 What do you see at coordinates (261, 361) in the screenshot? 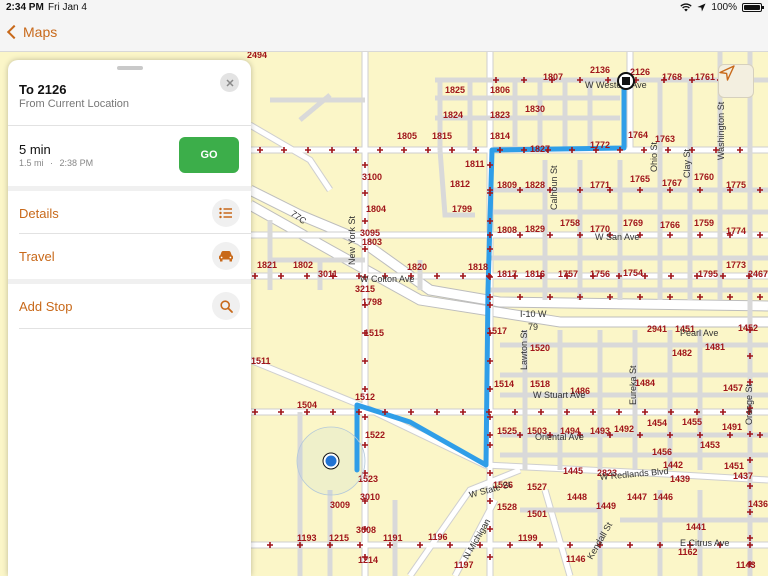
I see `parcel-label: 1511` at bounding box center [261, 361].